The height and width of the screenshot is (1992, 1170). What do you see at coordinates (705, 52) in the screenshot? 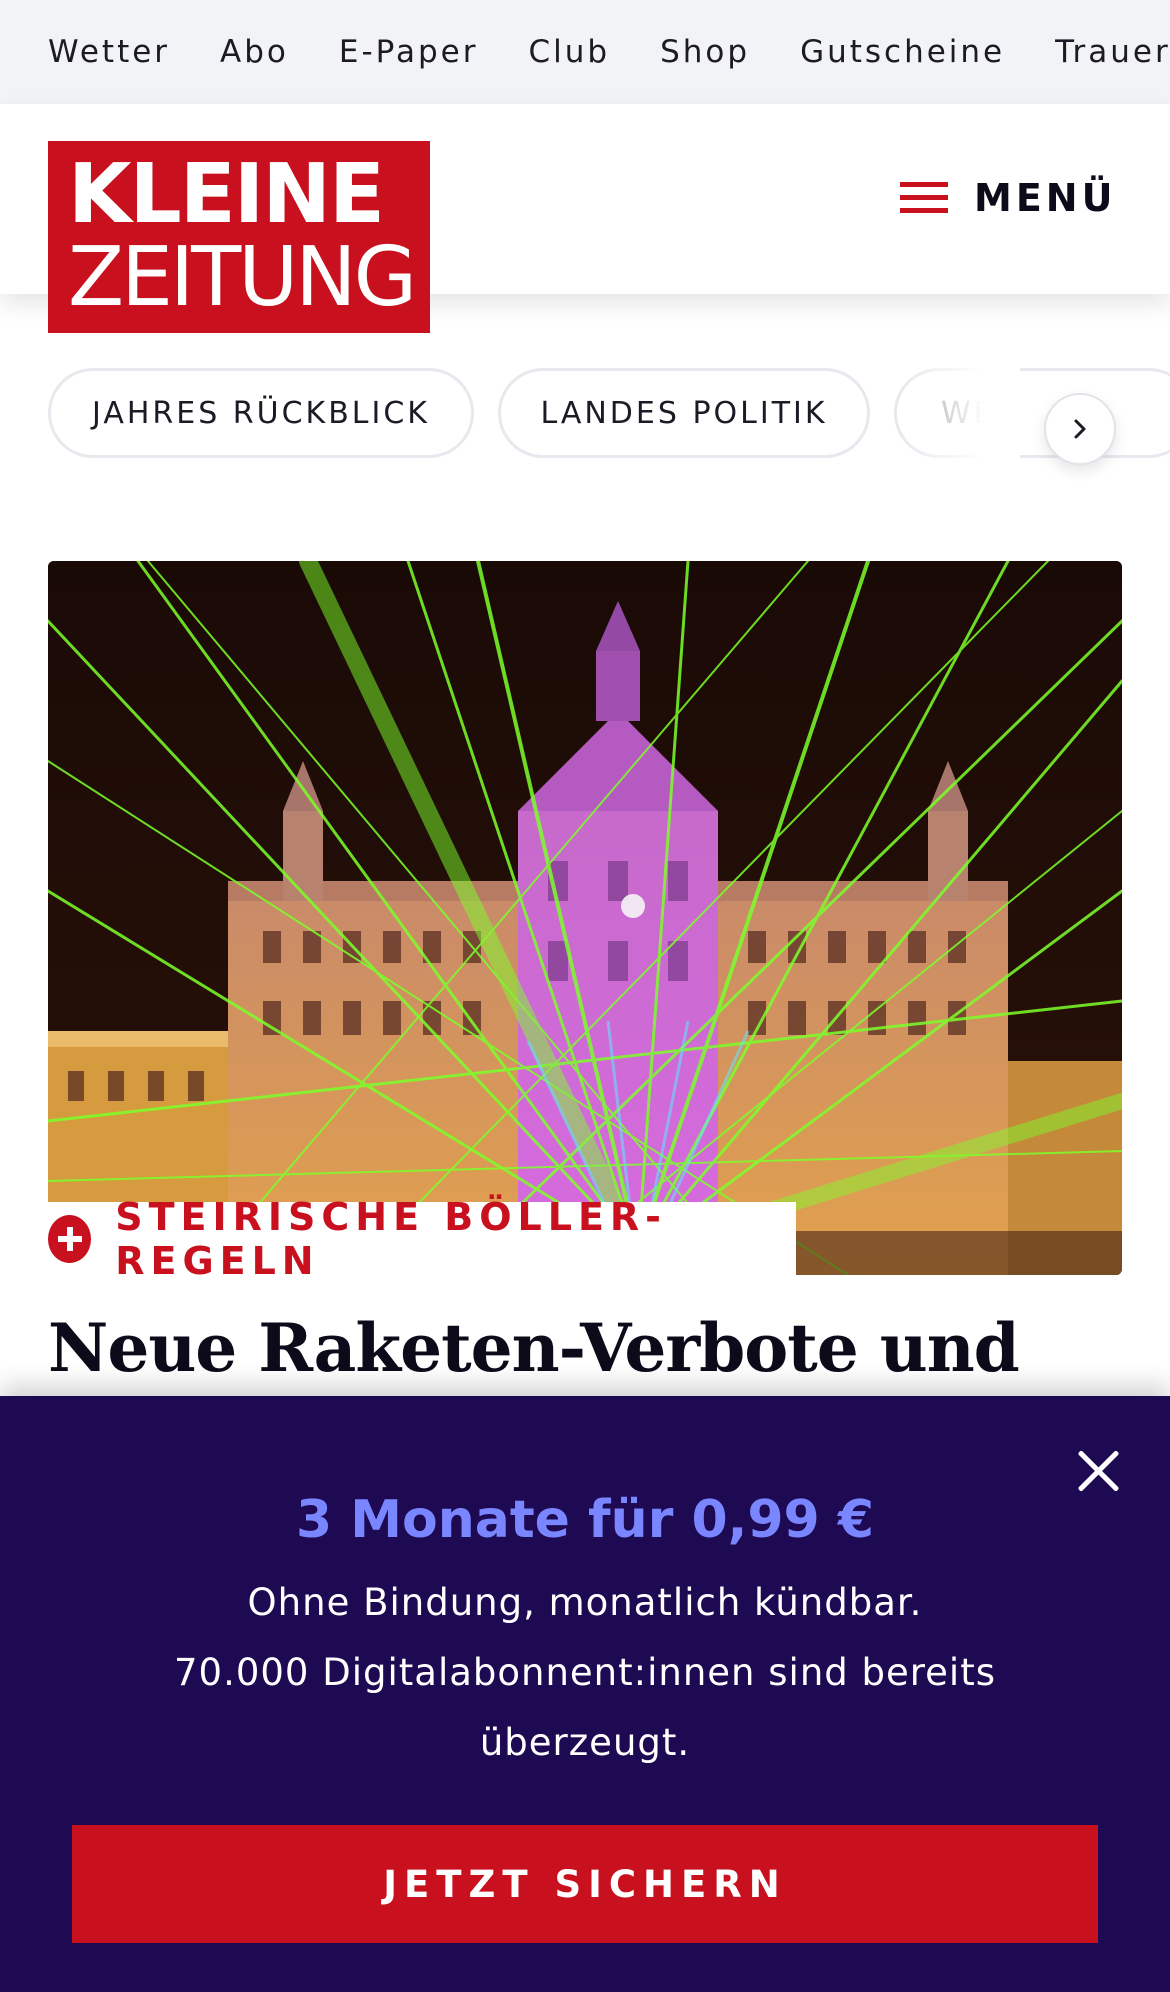
I see `topnav-link-shop: Shop` at bounding box center [705, 52].